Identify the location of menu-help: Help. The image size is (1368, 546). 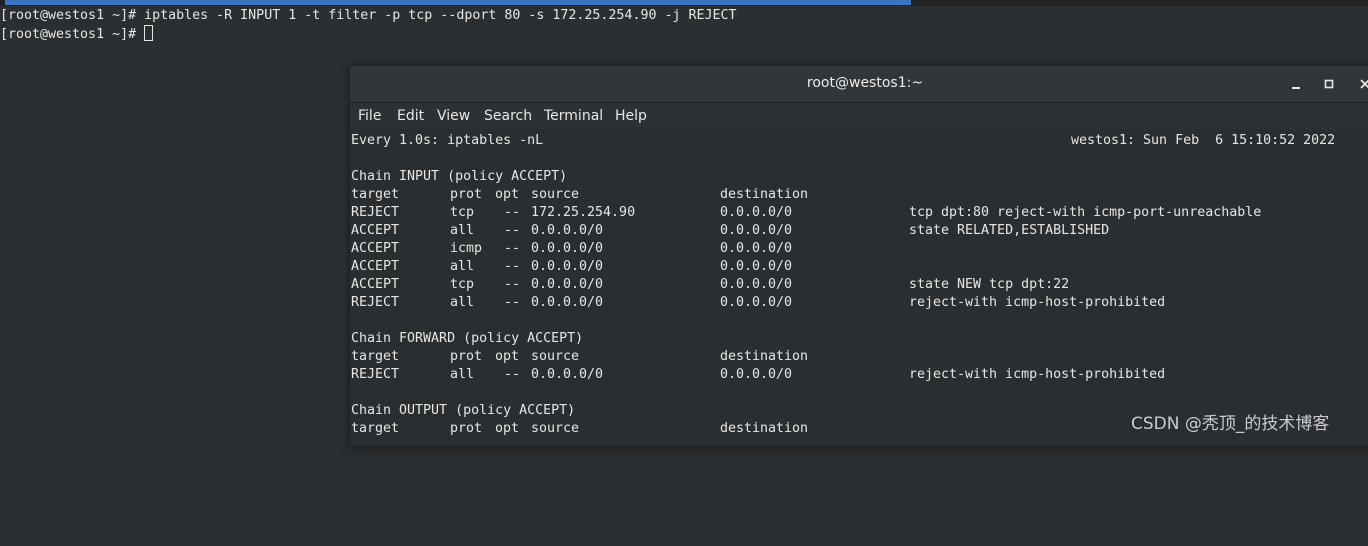
(631, 116).